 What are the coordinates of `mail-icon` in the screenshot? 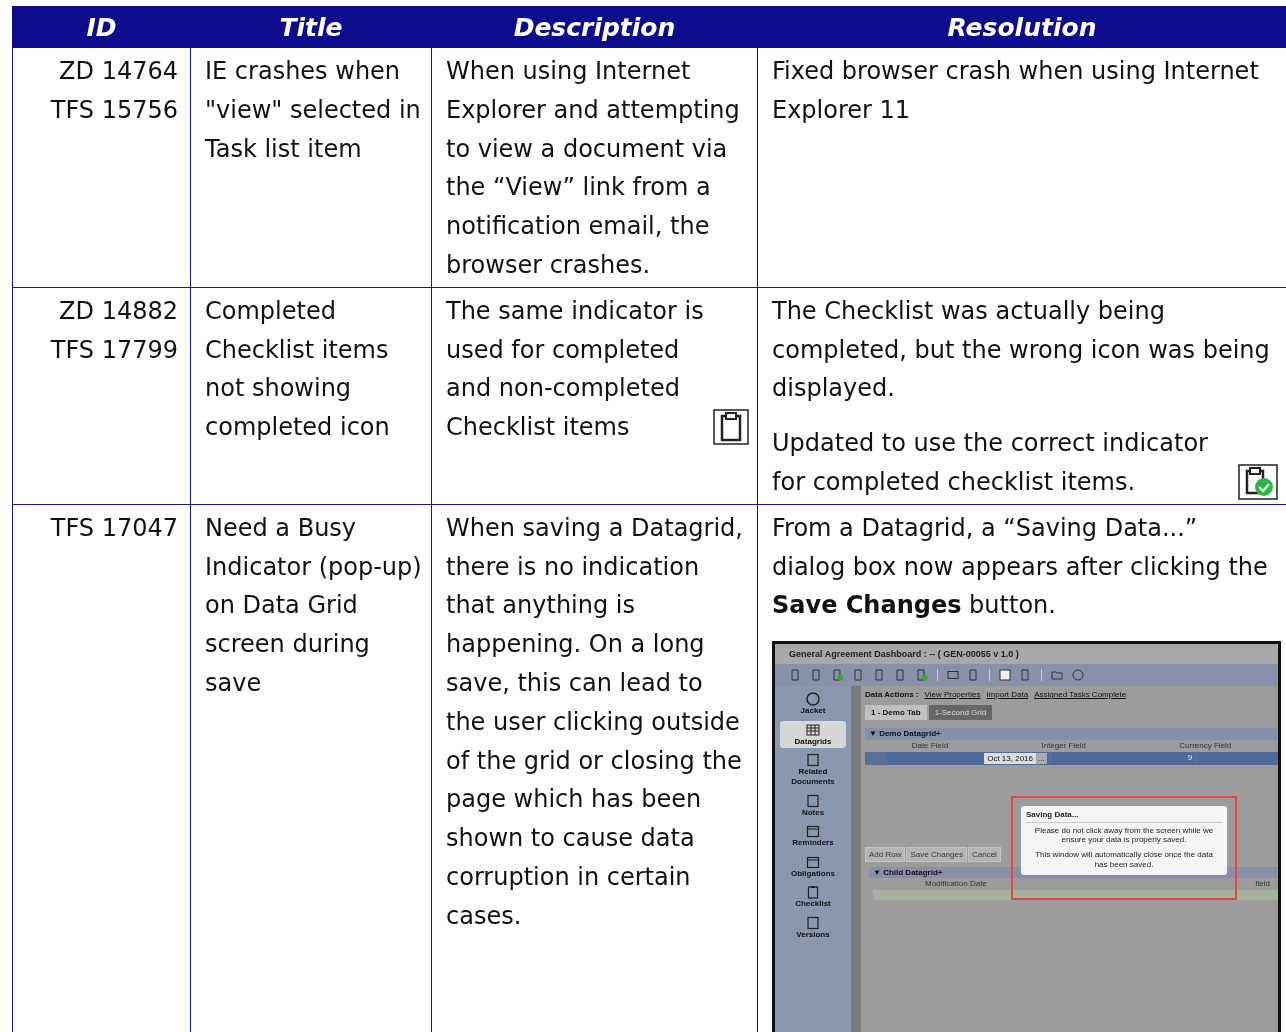 It's located at (953, 675).